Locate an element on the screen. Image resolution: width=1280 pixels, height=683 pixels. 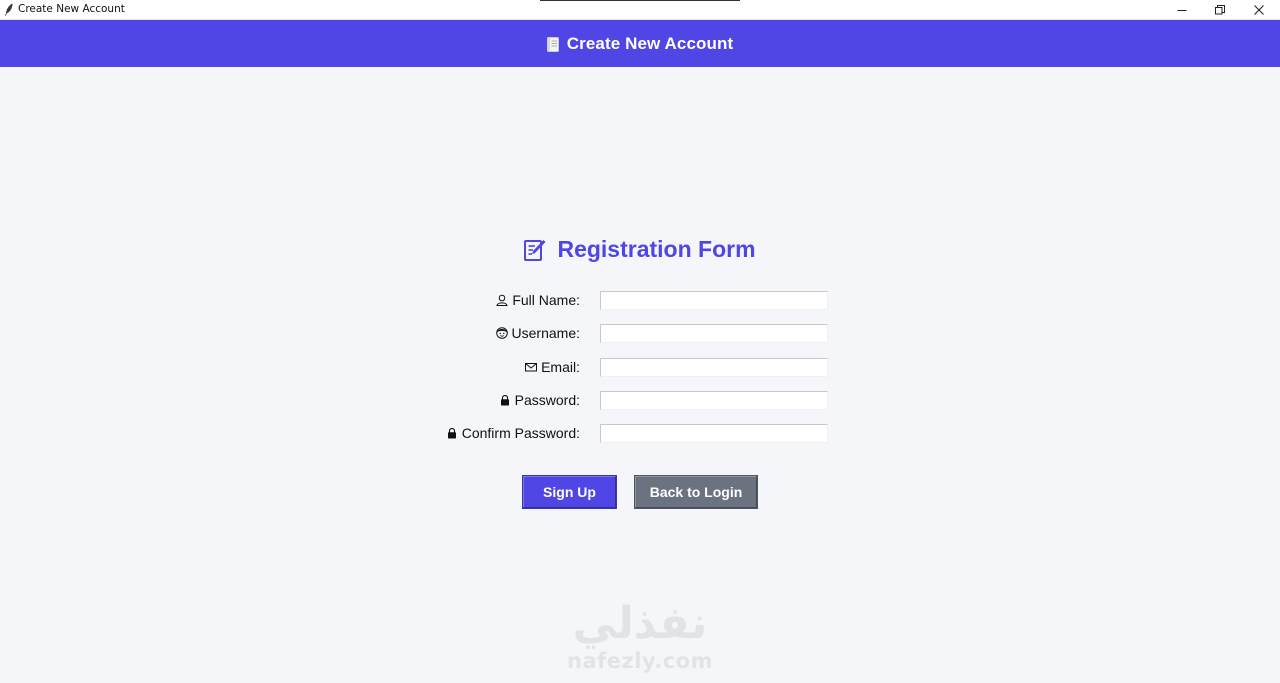
back-to-login-button: Back to Login is located at coordinates (696, 492).